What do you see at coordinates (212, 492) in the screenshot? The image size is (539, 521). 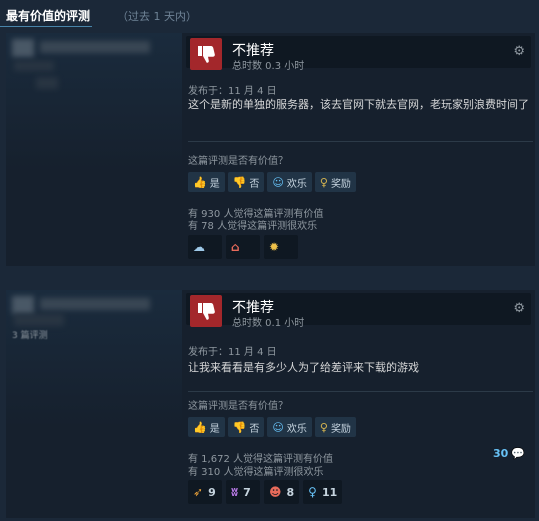 I see `award-count: 9` at bounding box center [212, 492].